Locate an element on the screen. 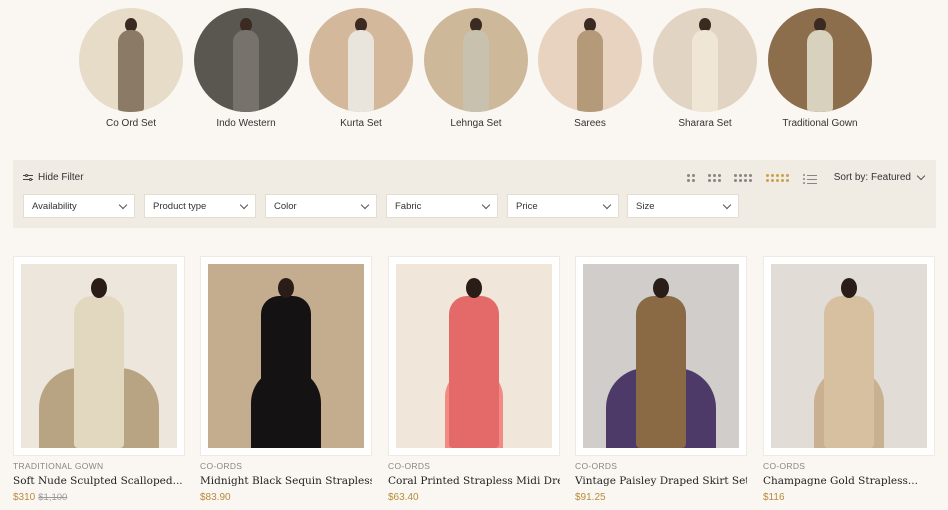 The width and height of the screenshot is (948, 510). grid-2-columns-icon is located at coordinates (691, 178).